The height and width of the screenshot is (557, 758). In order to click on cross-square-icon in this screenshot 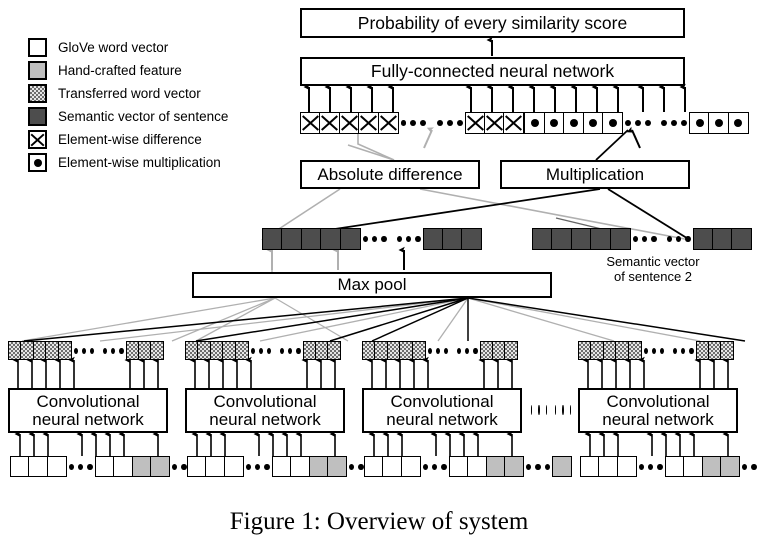, I will do `click(37, 139)`.